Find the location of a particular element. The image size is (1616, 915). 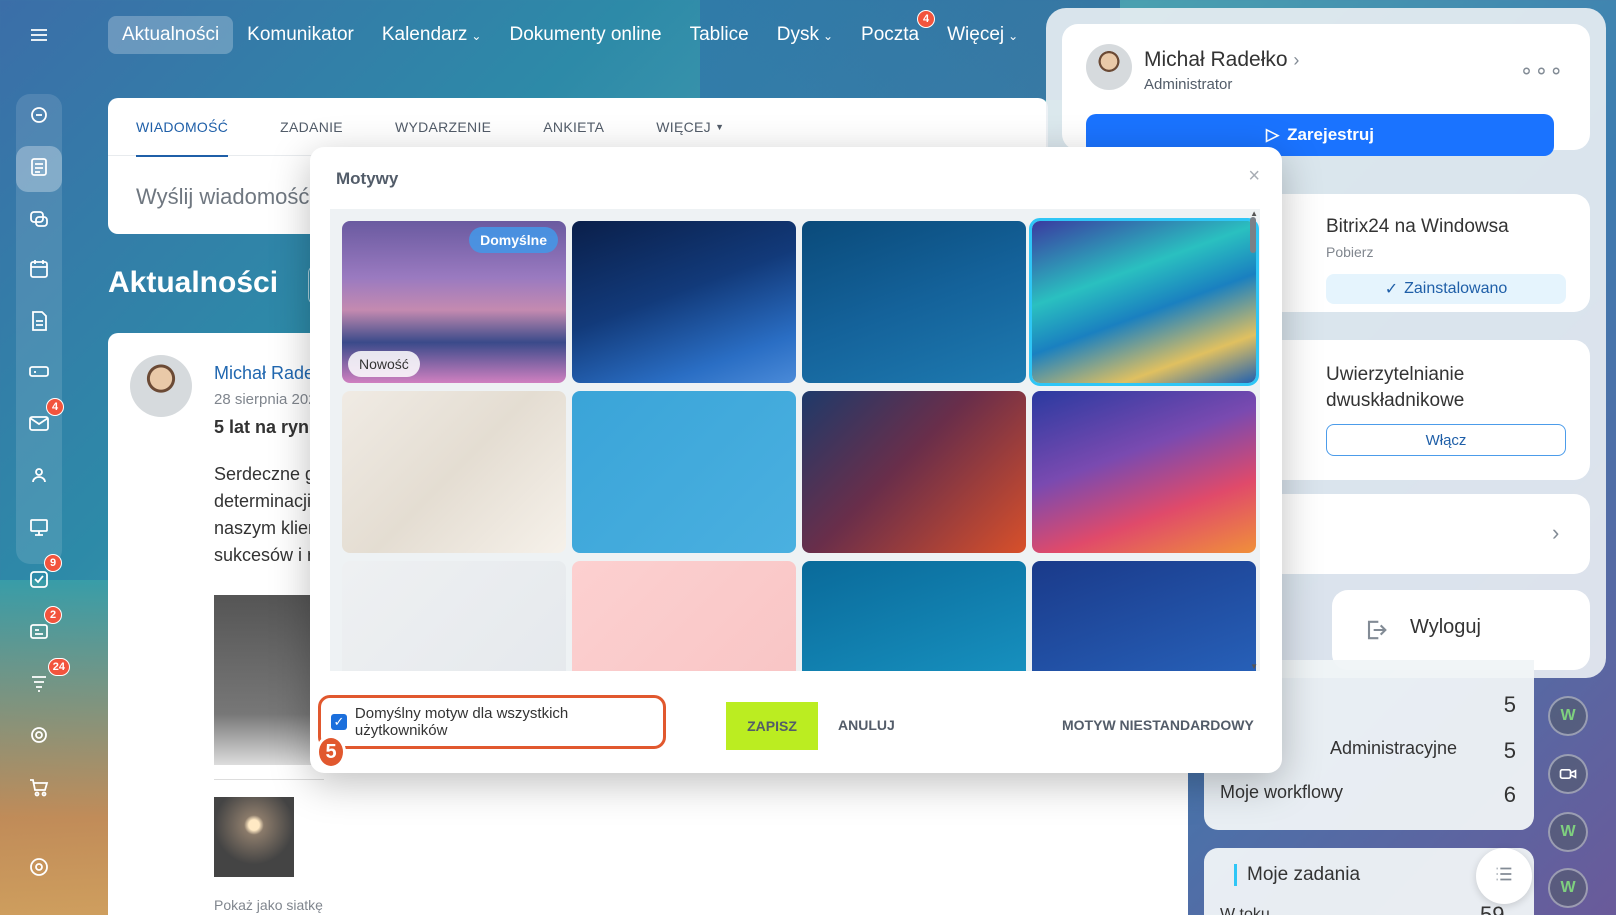

page-title: Aktualności is located at coordinates (193, 282).